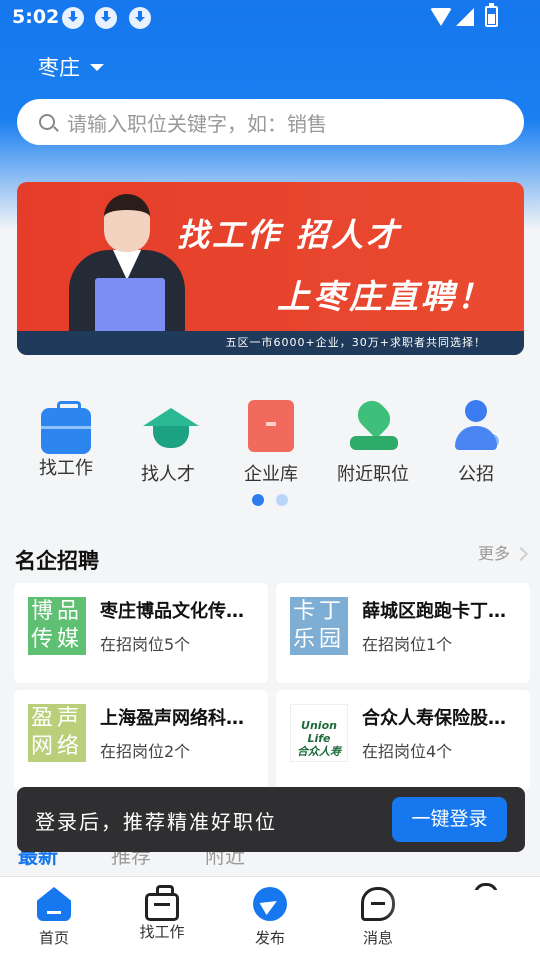 The height and width of the screenshot is (960, 540). What do you see at coordinates (258, 500) in the screenshot?
I see `page-dot-active` at bounding box center [258, 500].